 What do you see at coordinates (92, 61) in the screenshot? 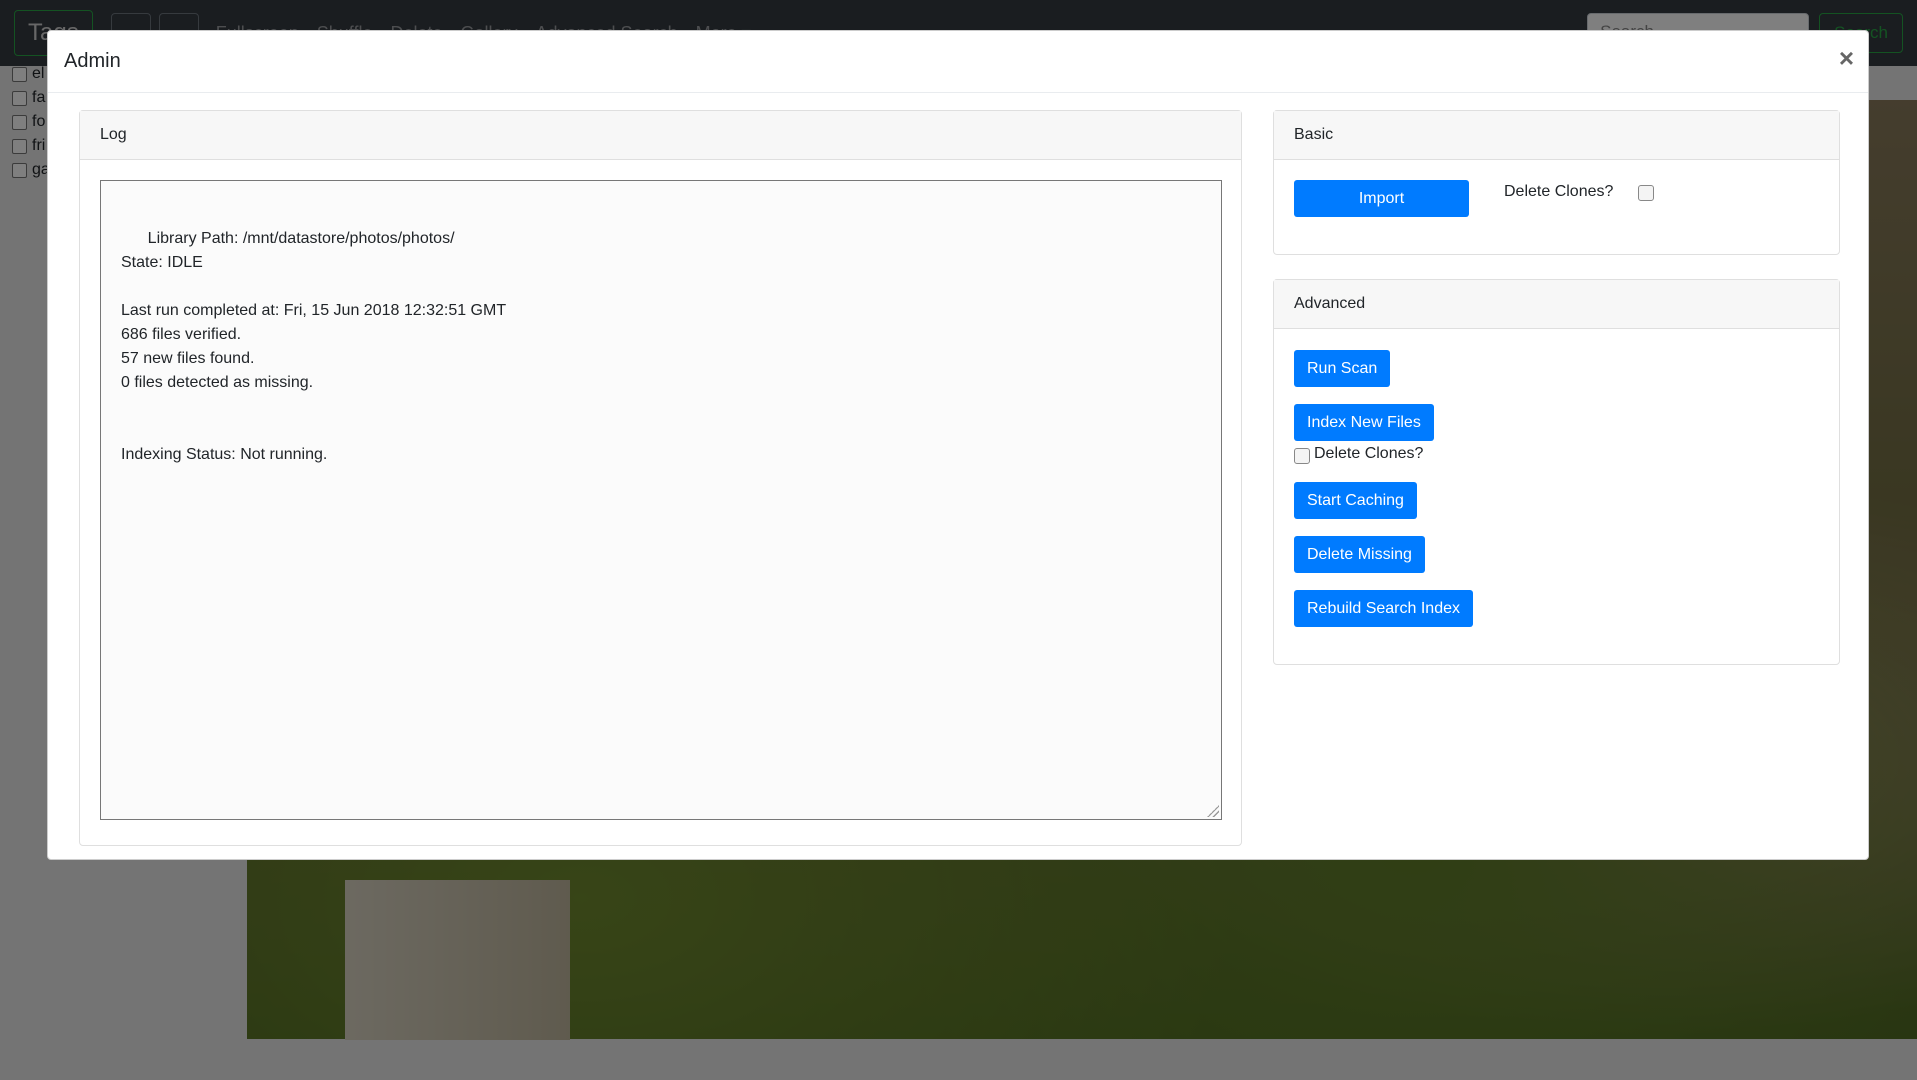
I see `modal-title: Admin` at bounding box center [92, 61].